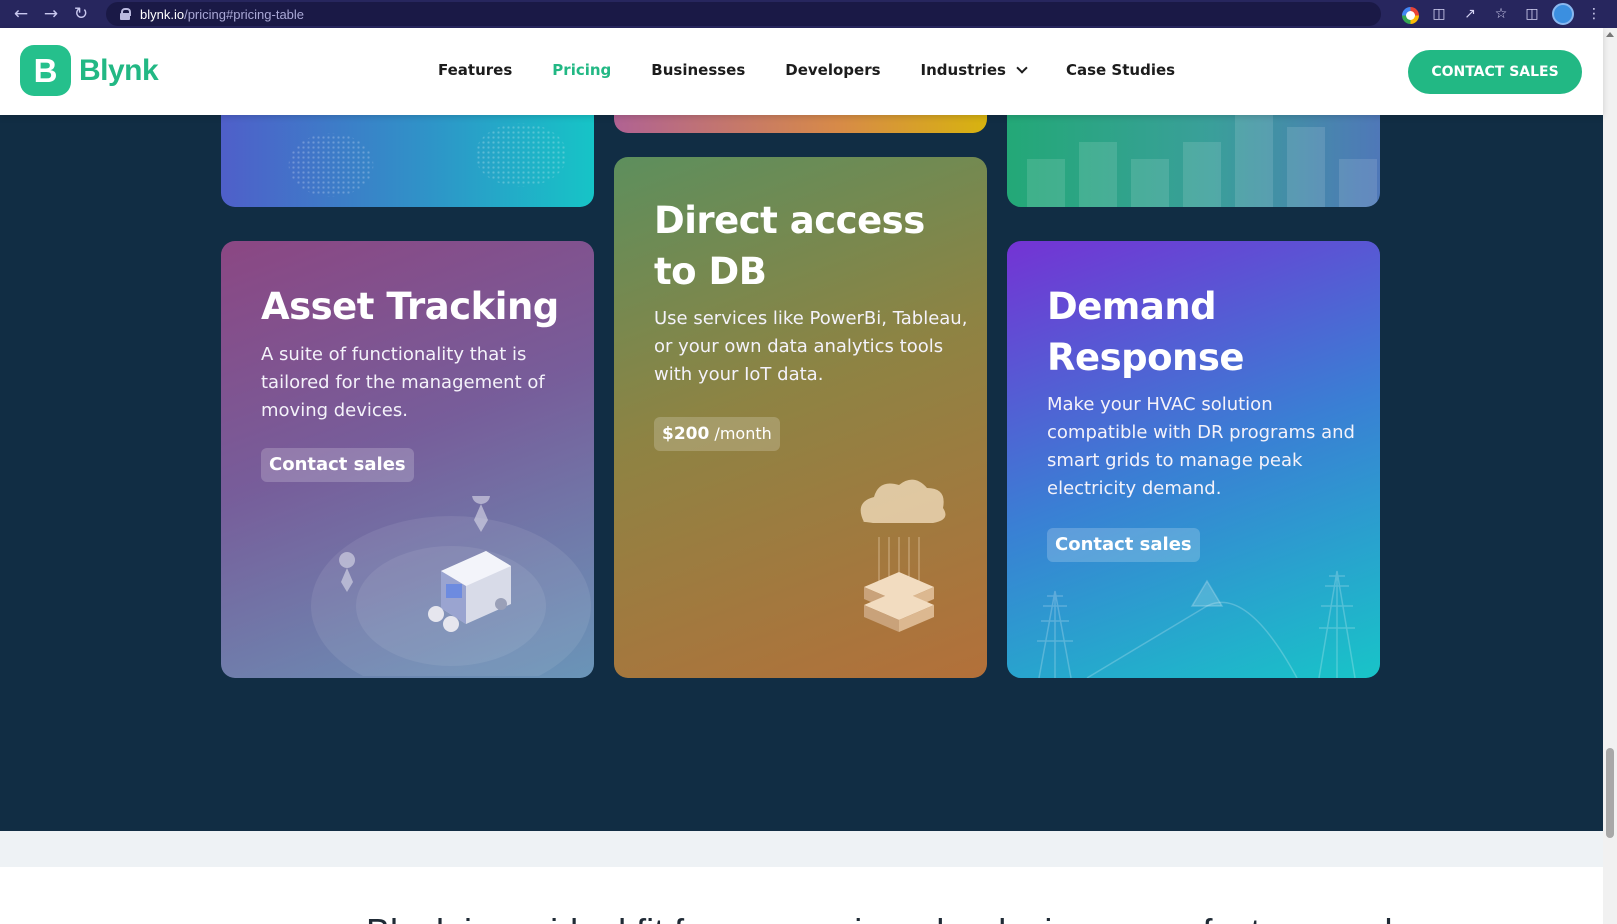 The width and height of the screenshot is (1617, 924). What do you see at coordinates (1470, 14) in the screenshot?
I see `share-icon: ↗` at bounding box center [1470, 14].